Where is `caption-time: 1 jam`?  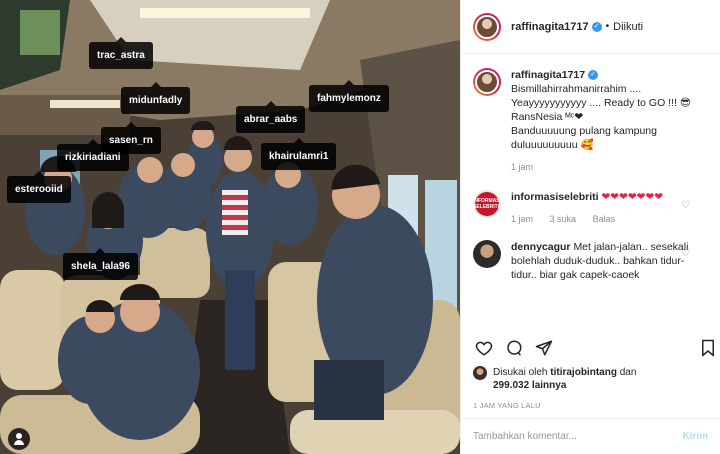 caption-time: 1 jam is located at coordinates (522, 167).